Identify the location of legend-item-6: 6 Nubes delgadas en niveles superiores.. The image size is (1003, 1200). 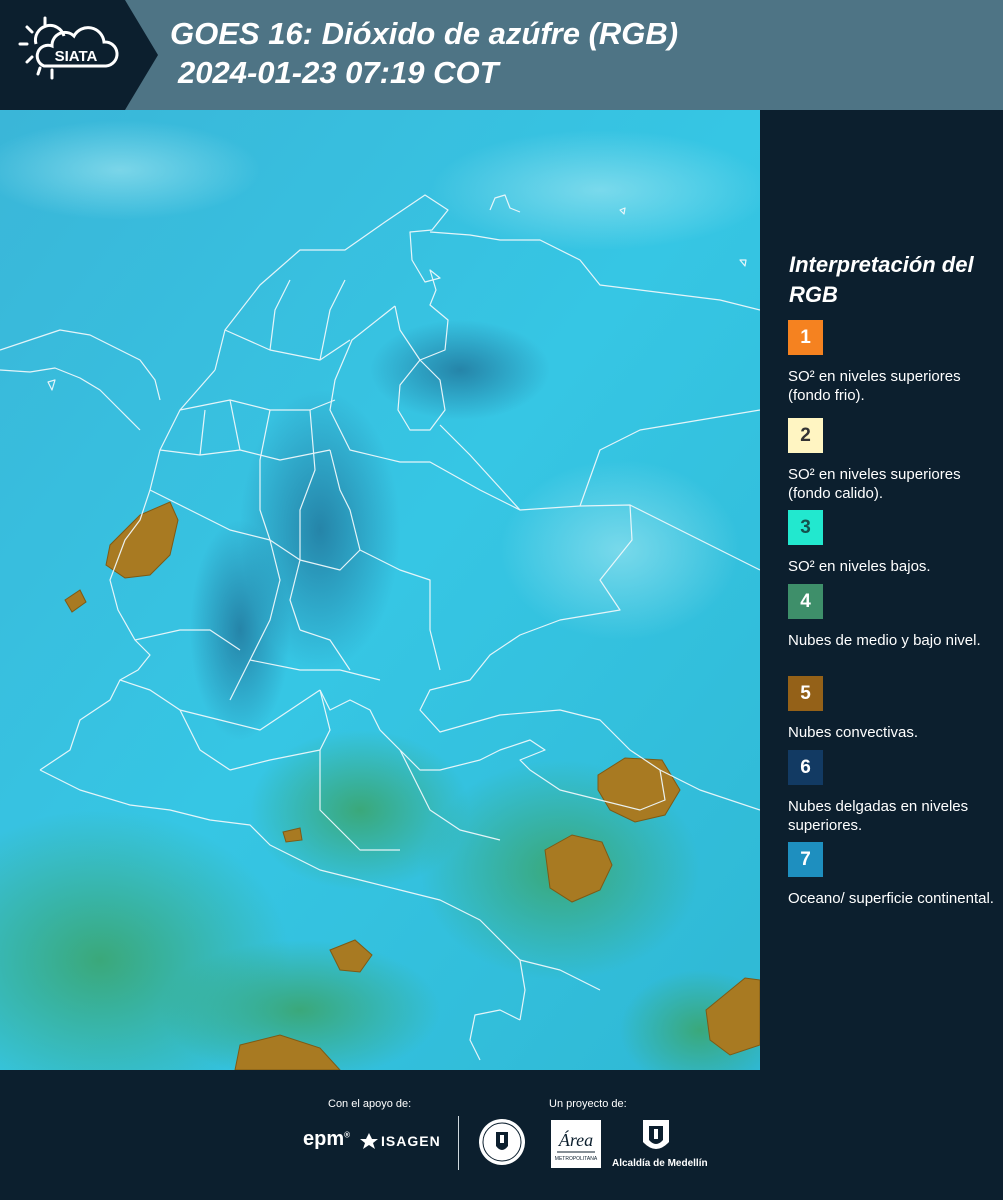
(893, 792).